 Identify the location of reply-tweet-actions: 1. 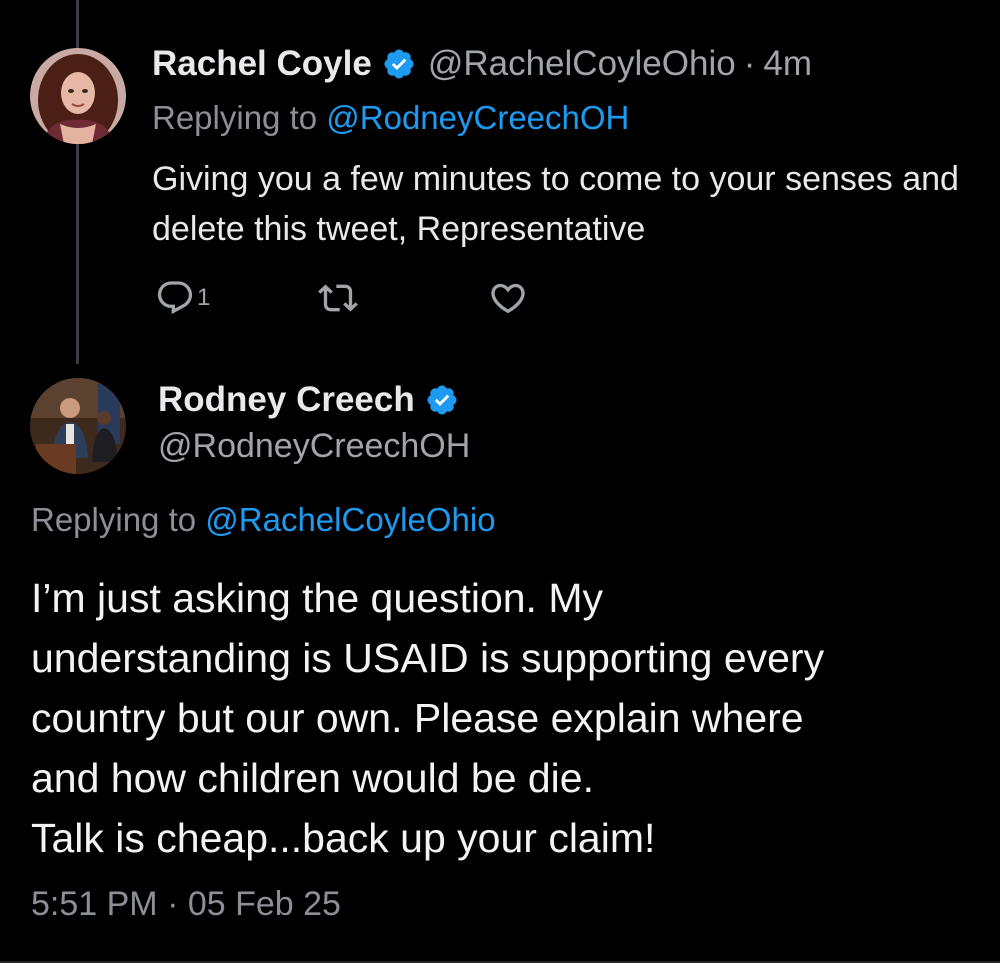
(341, 298).